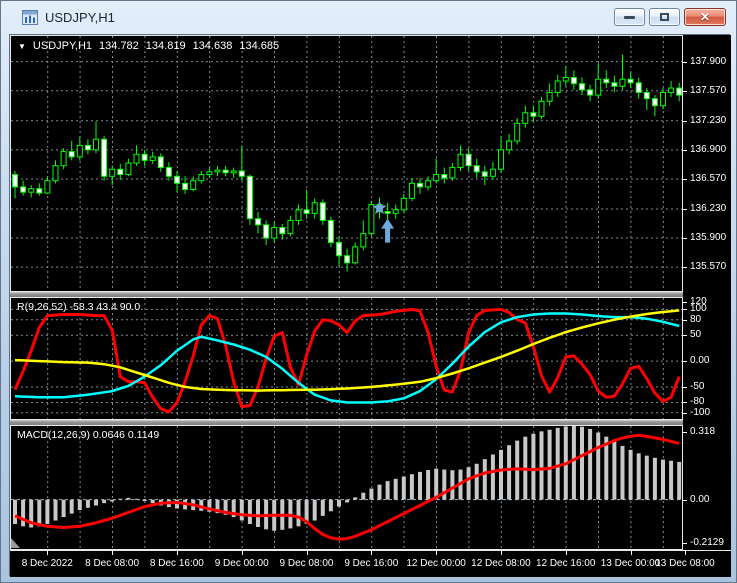 Image resolution: width=737 pixels, height=583 pixels. I want to click on time-axis-label: 9 Dec 00:00, so click(241, 563).